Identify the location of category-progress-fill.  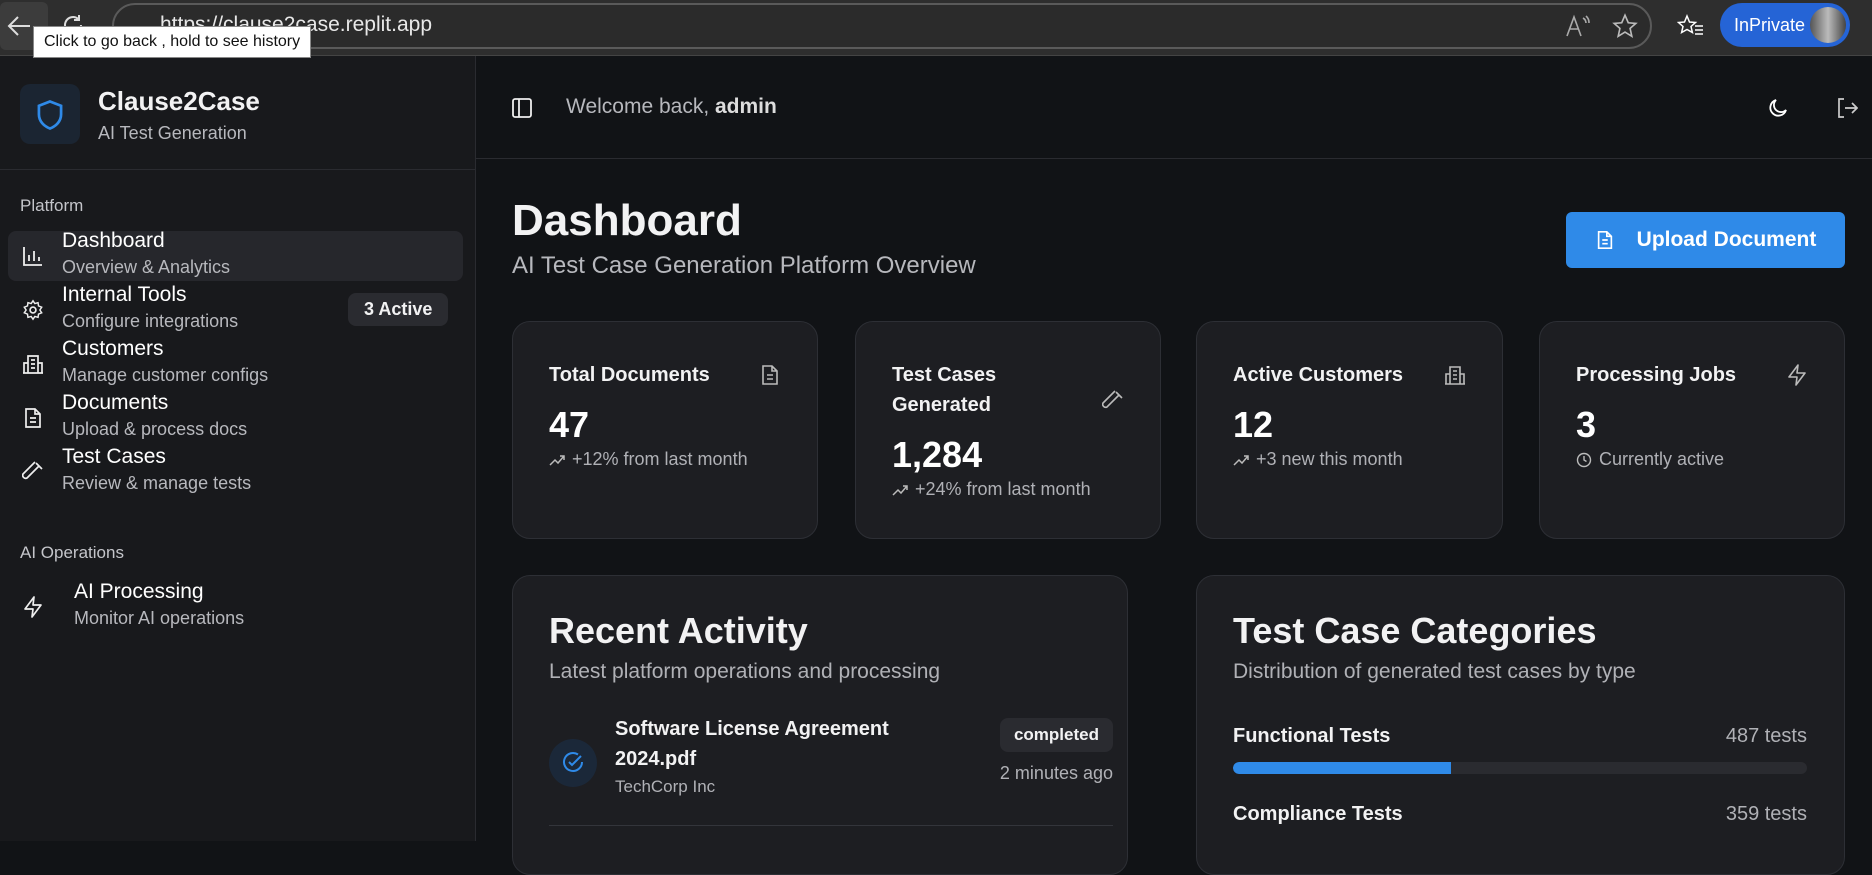
(1342, 768).